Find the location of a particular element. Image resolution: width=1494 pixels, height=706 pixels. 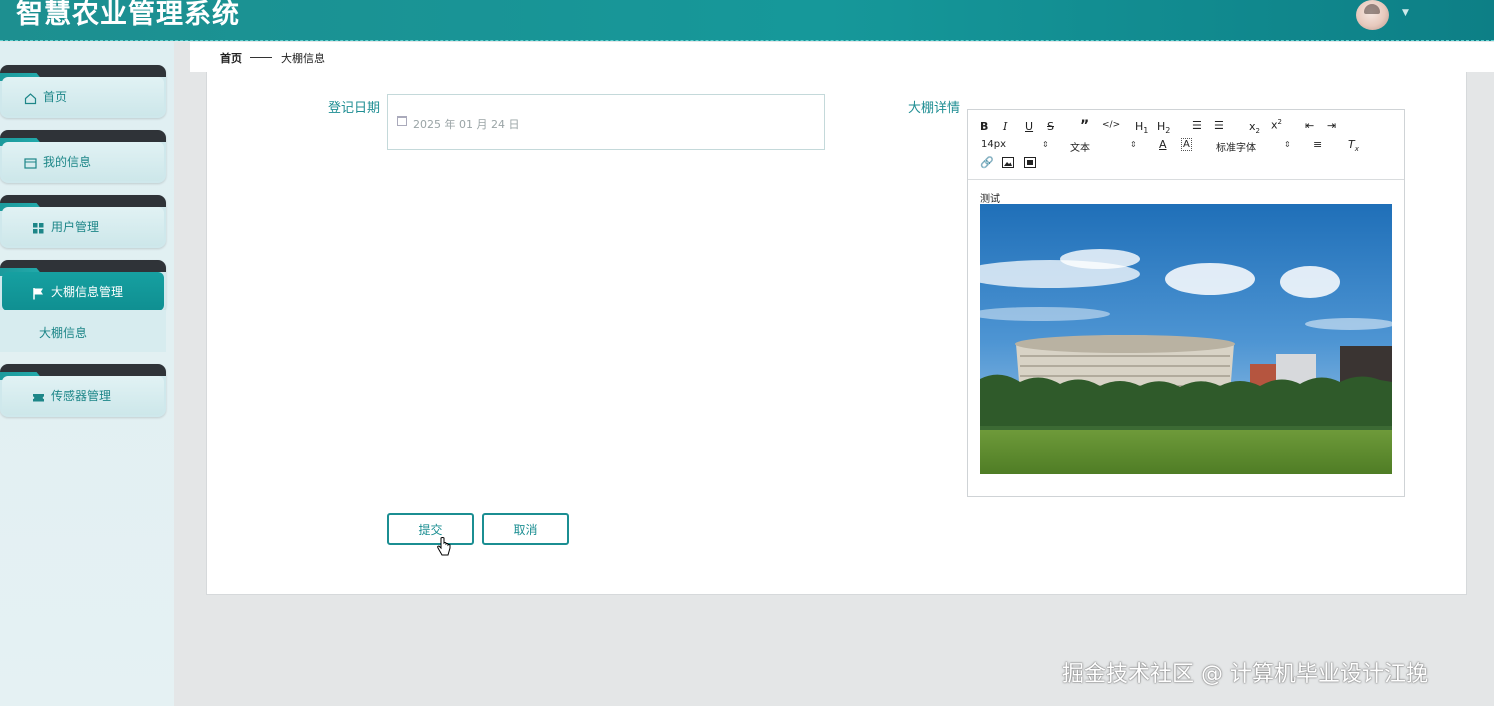

bold-icon: B is located at coordinates (984, 126).